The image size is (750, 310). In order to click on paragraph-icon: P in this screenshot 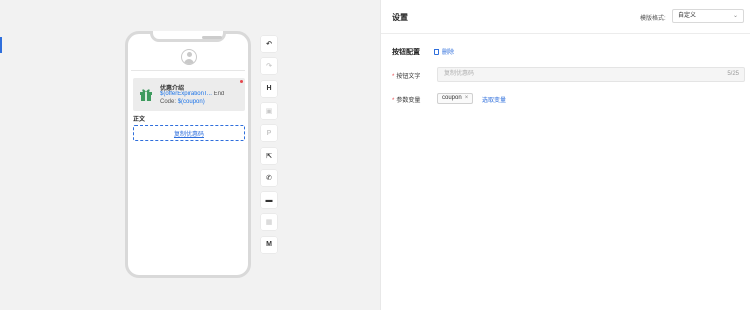, I will do `click(269, 133)`.